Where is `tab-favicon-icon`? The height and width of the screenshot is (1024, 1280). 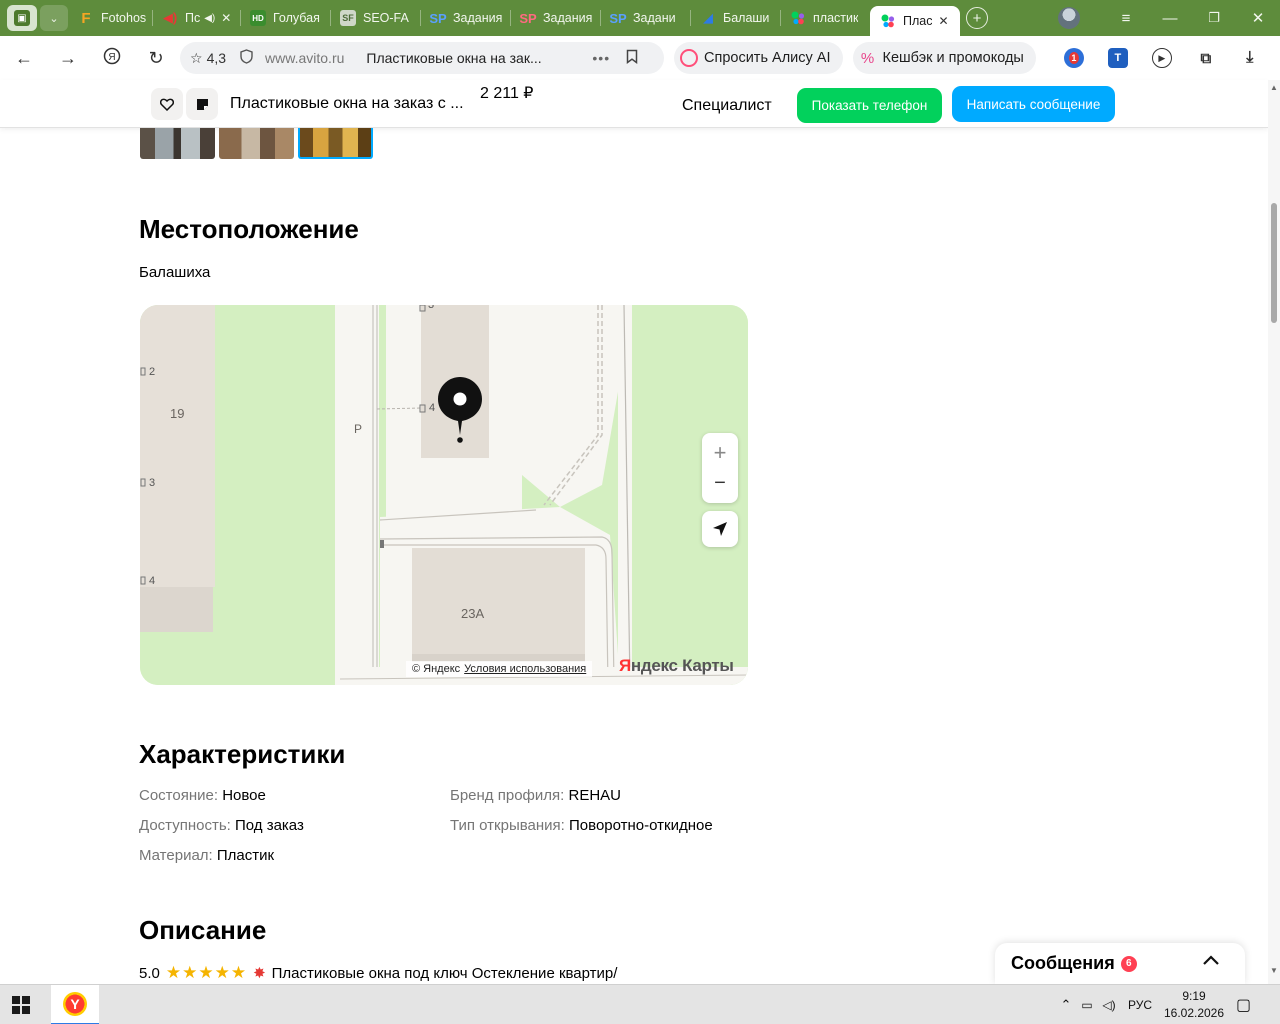
tab-favicon-icon is located at coordinates (798, 18).